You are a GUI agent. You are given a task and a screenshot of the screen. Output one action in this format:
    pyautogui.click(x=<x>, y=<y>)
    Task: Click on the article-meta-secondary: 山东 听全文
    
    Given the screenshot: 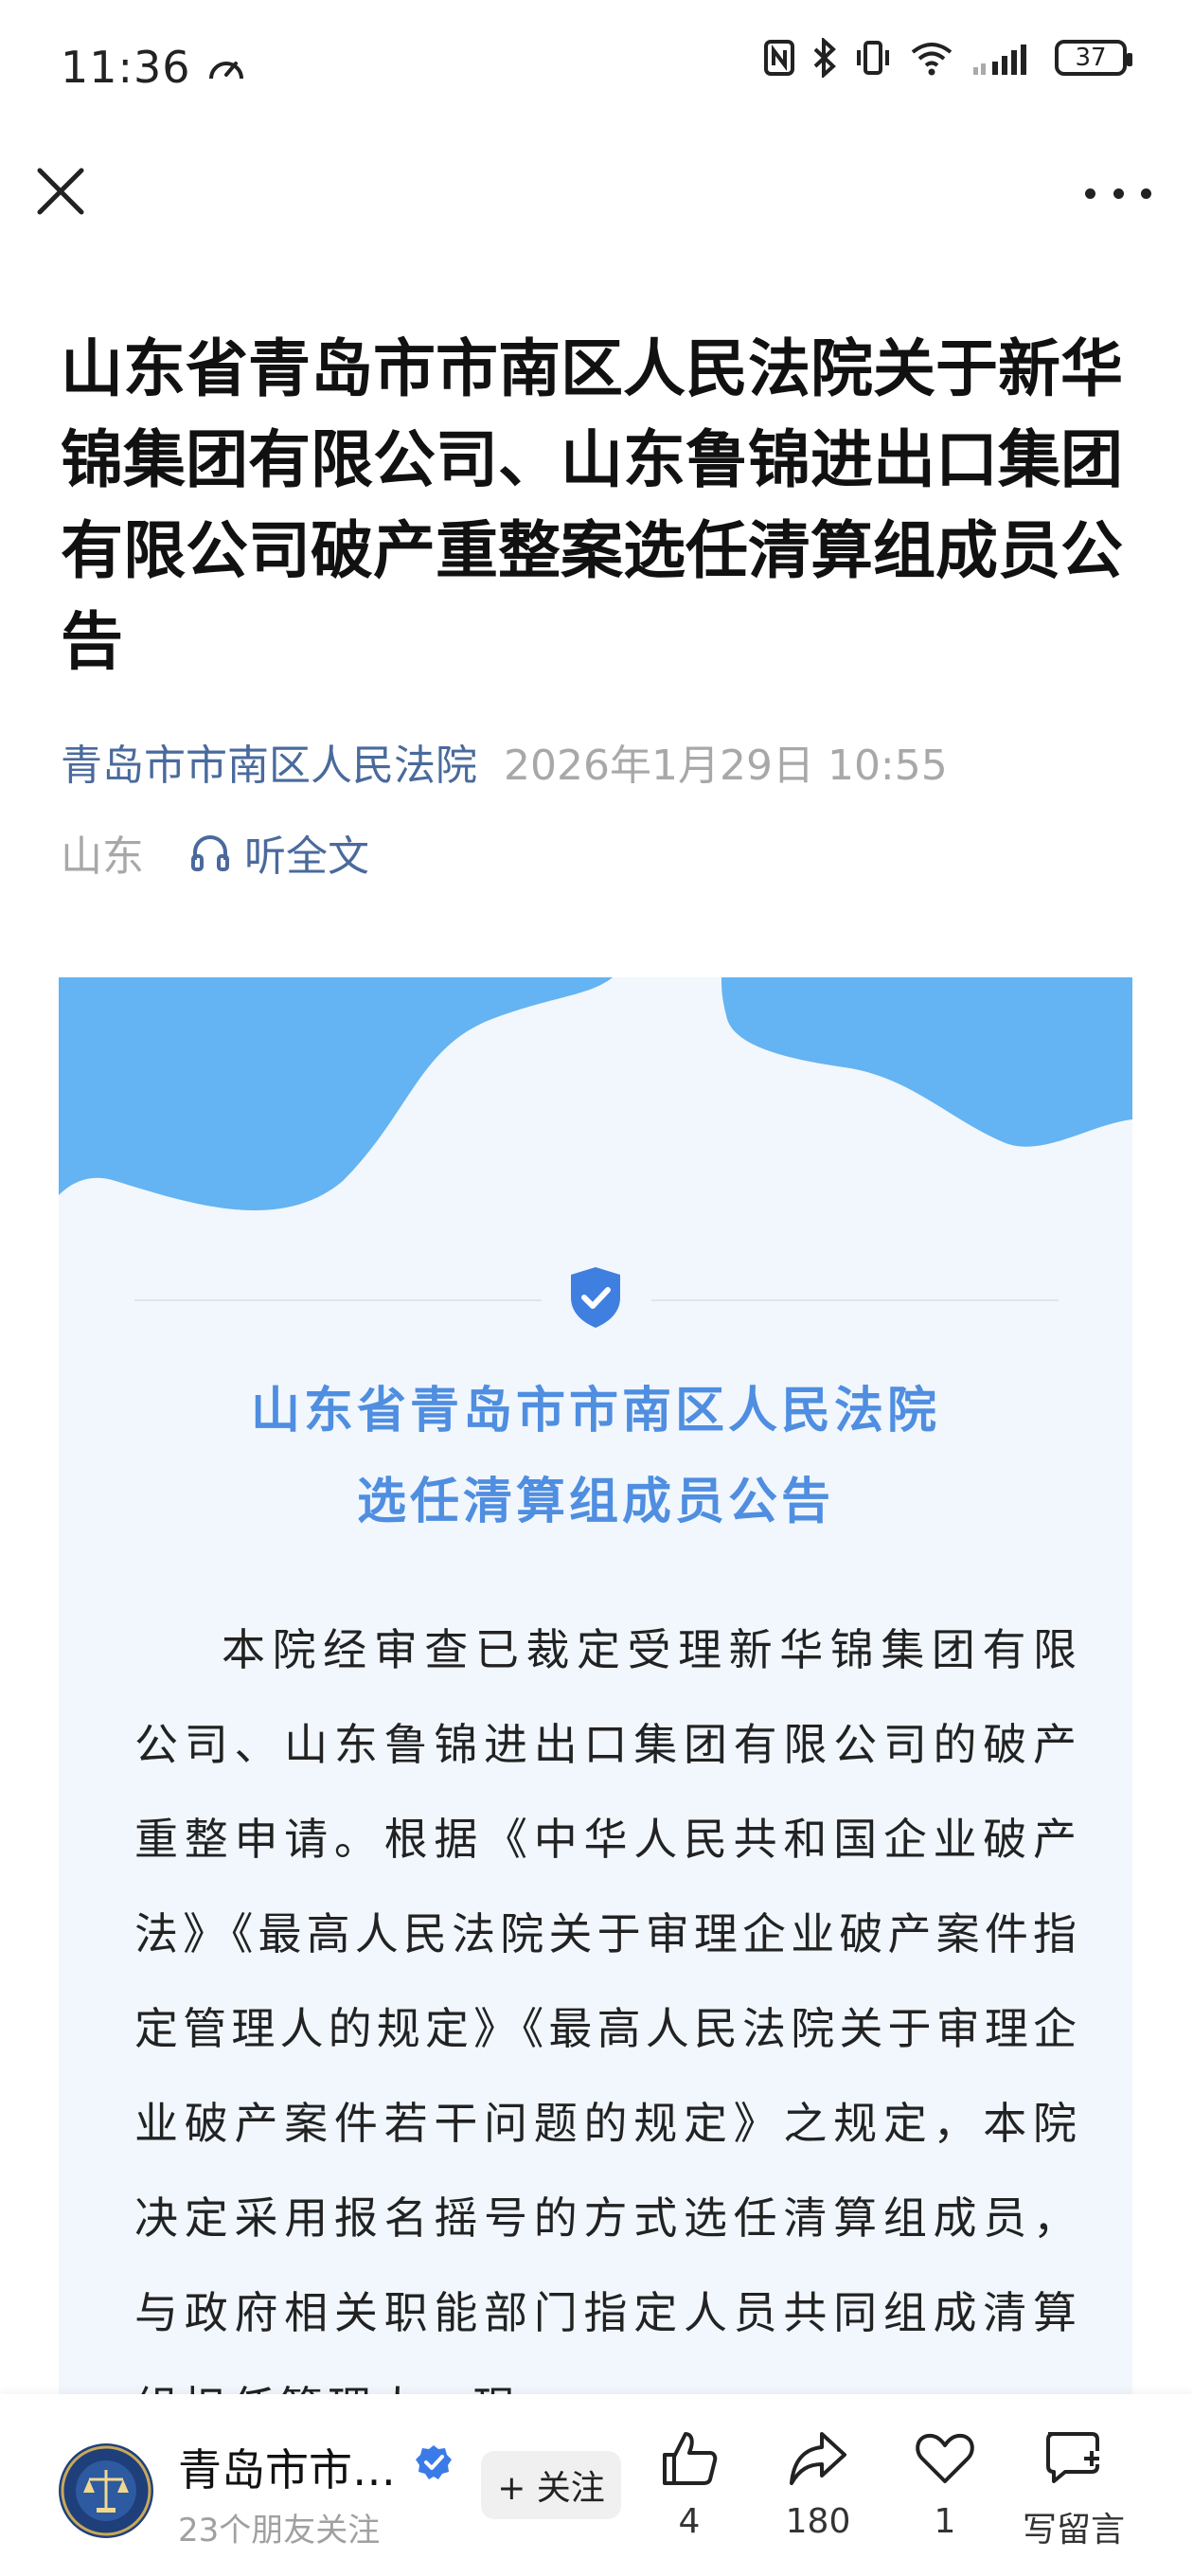 What is the action you would take?
    pyautogui.click(x=215, y=852)
    